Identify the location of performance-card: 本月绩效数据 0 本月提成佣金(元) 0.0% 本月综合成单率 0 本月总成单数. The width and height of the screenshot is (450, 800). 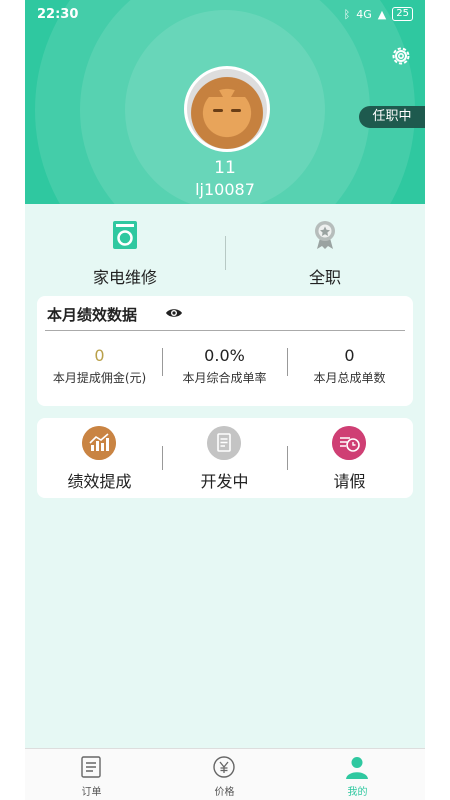
(225, 351).